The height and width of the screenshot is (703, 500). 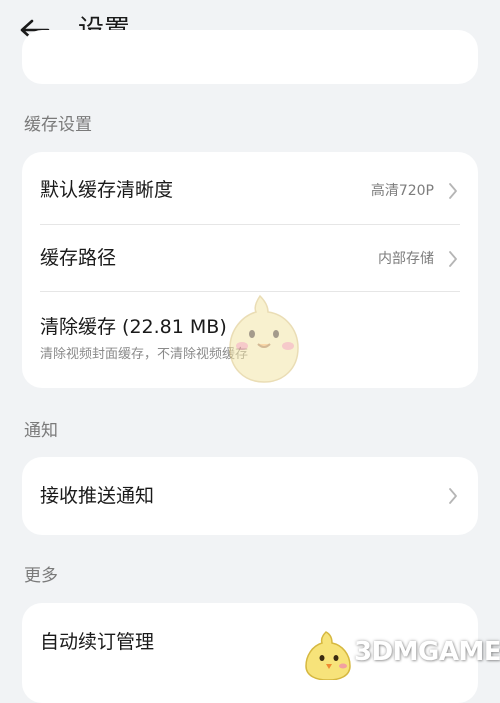 I want to click on section-header-more: 更多, so click(x=41, y=576).